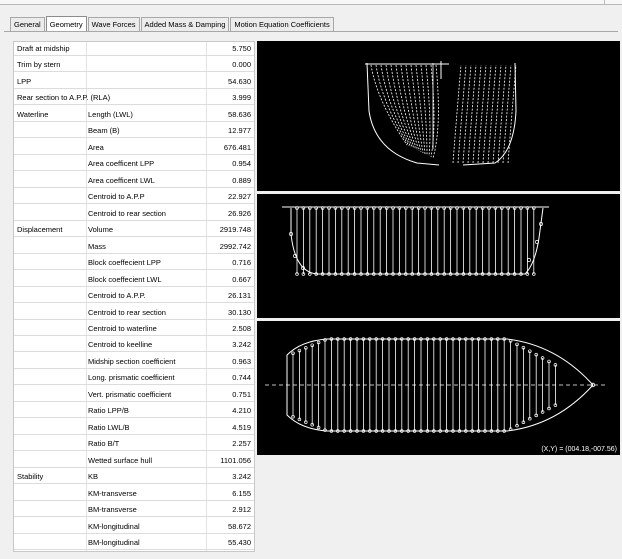  Describe the element at coordinates (108, 411) in the screenshot. I see `row-property-label: Ratio LPP/B` at that location.